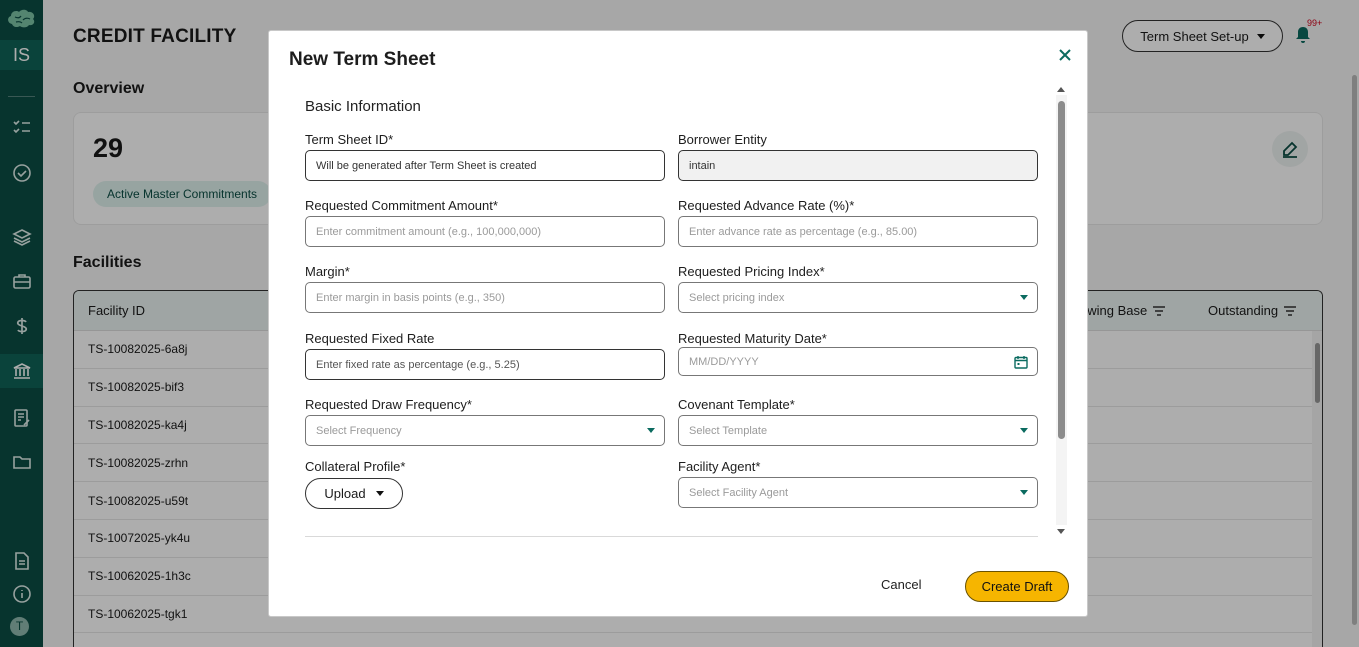  Describe the element at coordinates (737, 297) in the screenshot. I see `pricing-index-placeholder: Select pricing index` at that location.